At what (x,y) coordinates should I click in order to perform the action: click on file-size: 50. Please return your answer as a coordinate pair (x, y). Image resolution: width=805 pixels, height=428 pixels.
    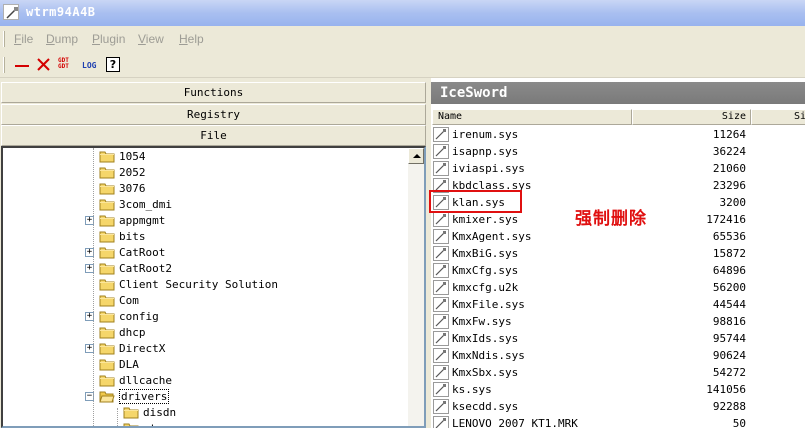
    Looking at the image, I should click on (739, 422).